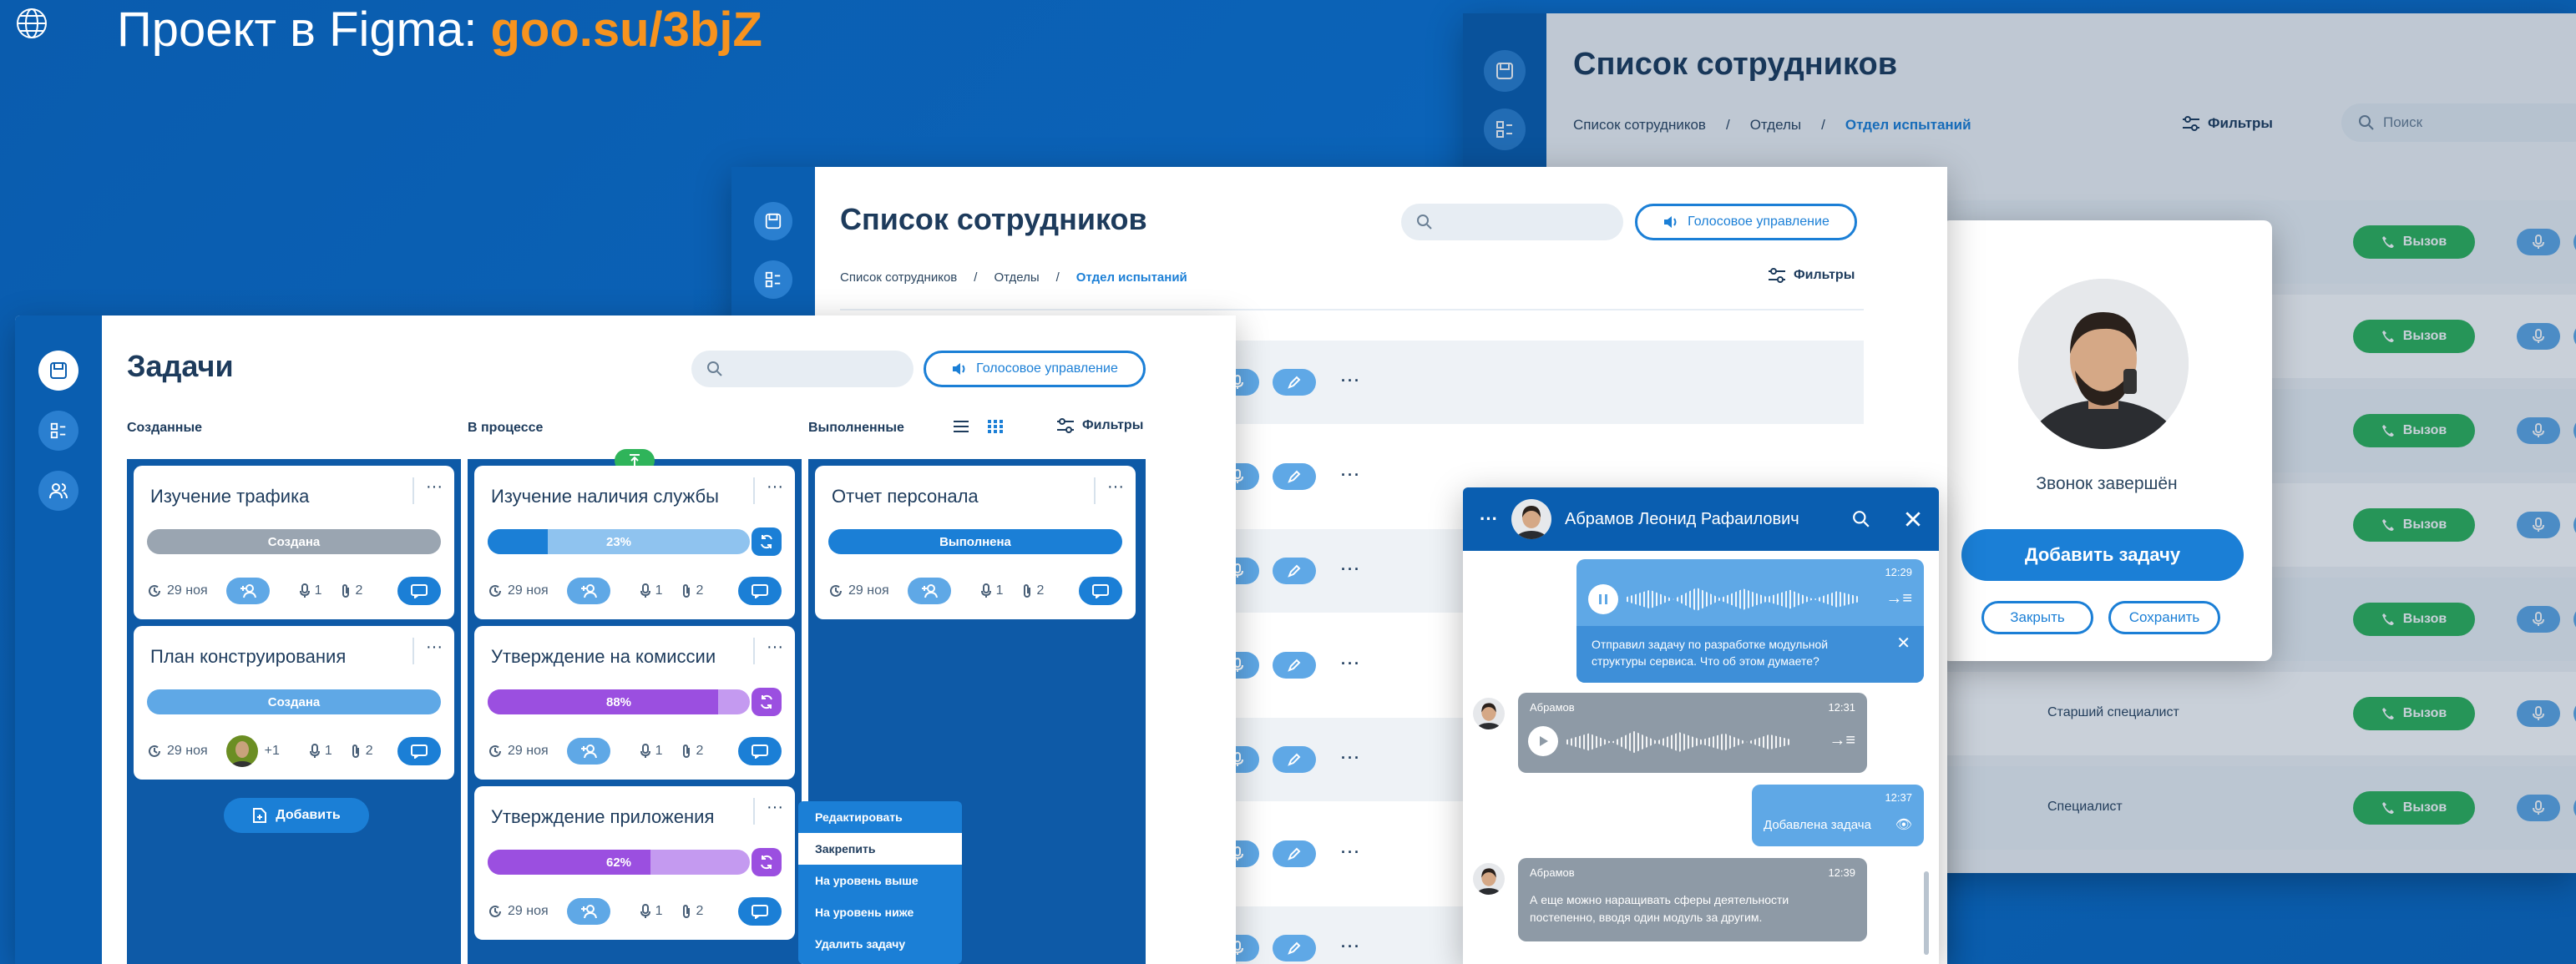 The width and height of the screenshot is (2576, 964). Describe the element at coordinates (1759, 222) in the screenshot. I see `voice-label: Голосовое управление` at that location.